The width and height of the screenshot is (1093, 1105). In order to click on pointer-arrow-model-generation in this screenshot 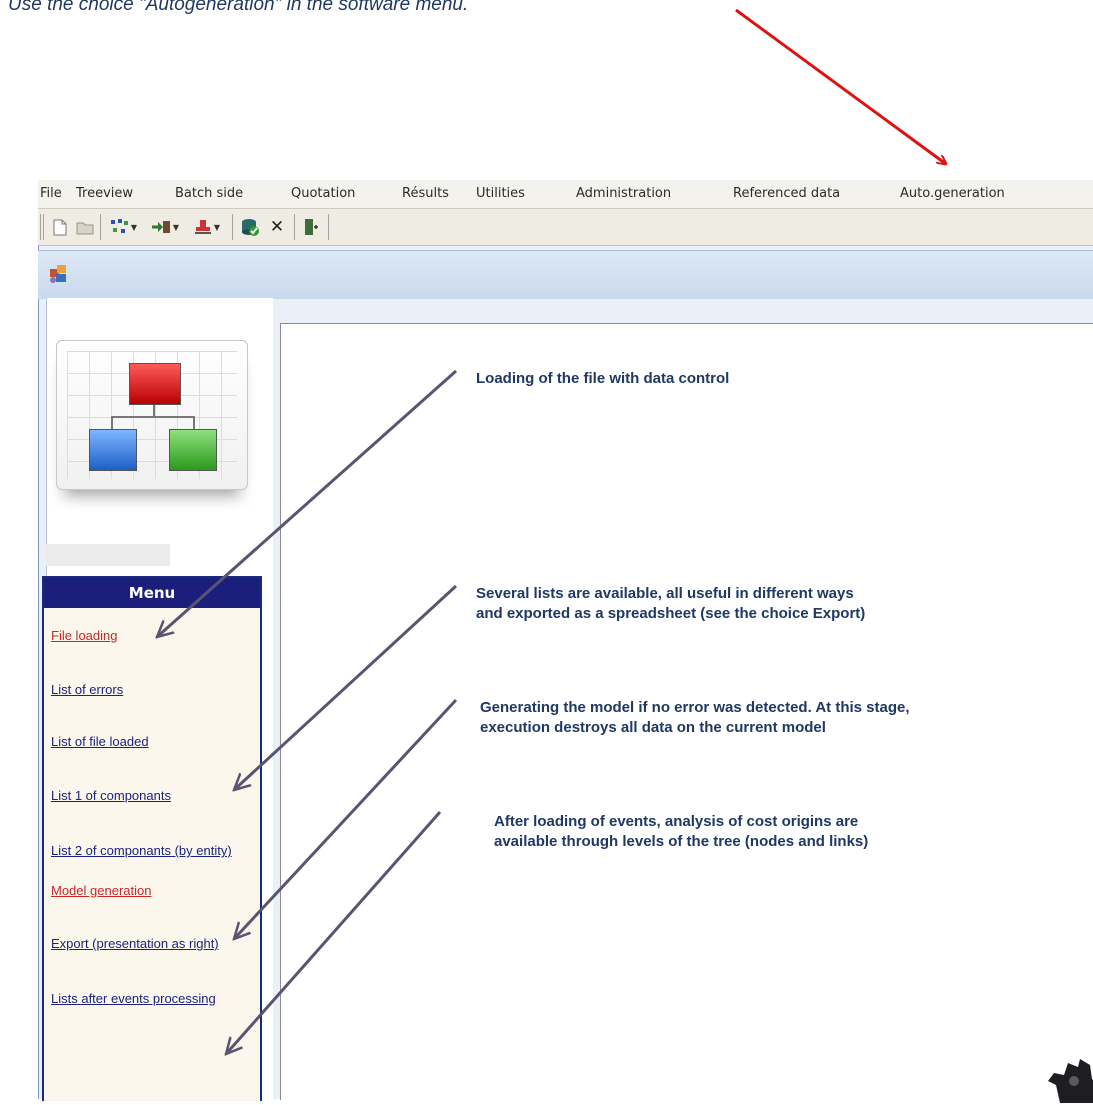, I will do `click(346, 818)`.